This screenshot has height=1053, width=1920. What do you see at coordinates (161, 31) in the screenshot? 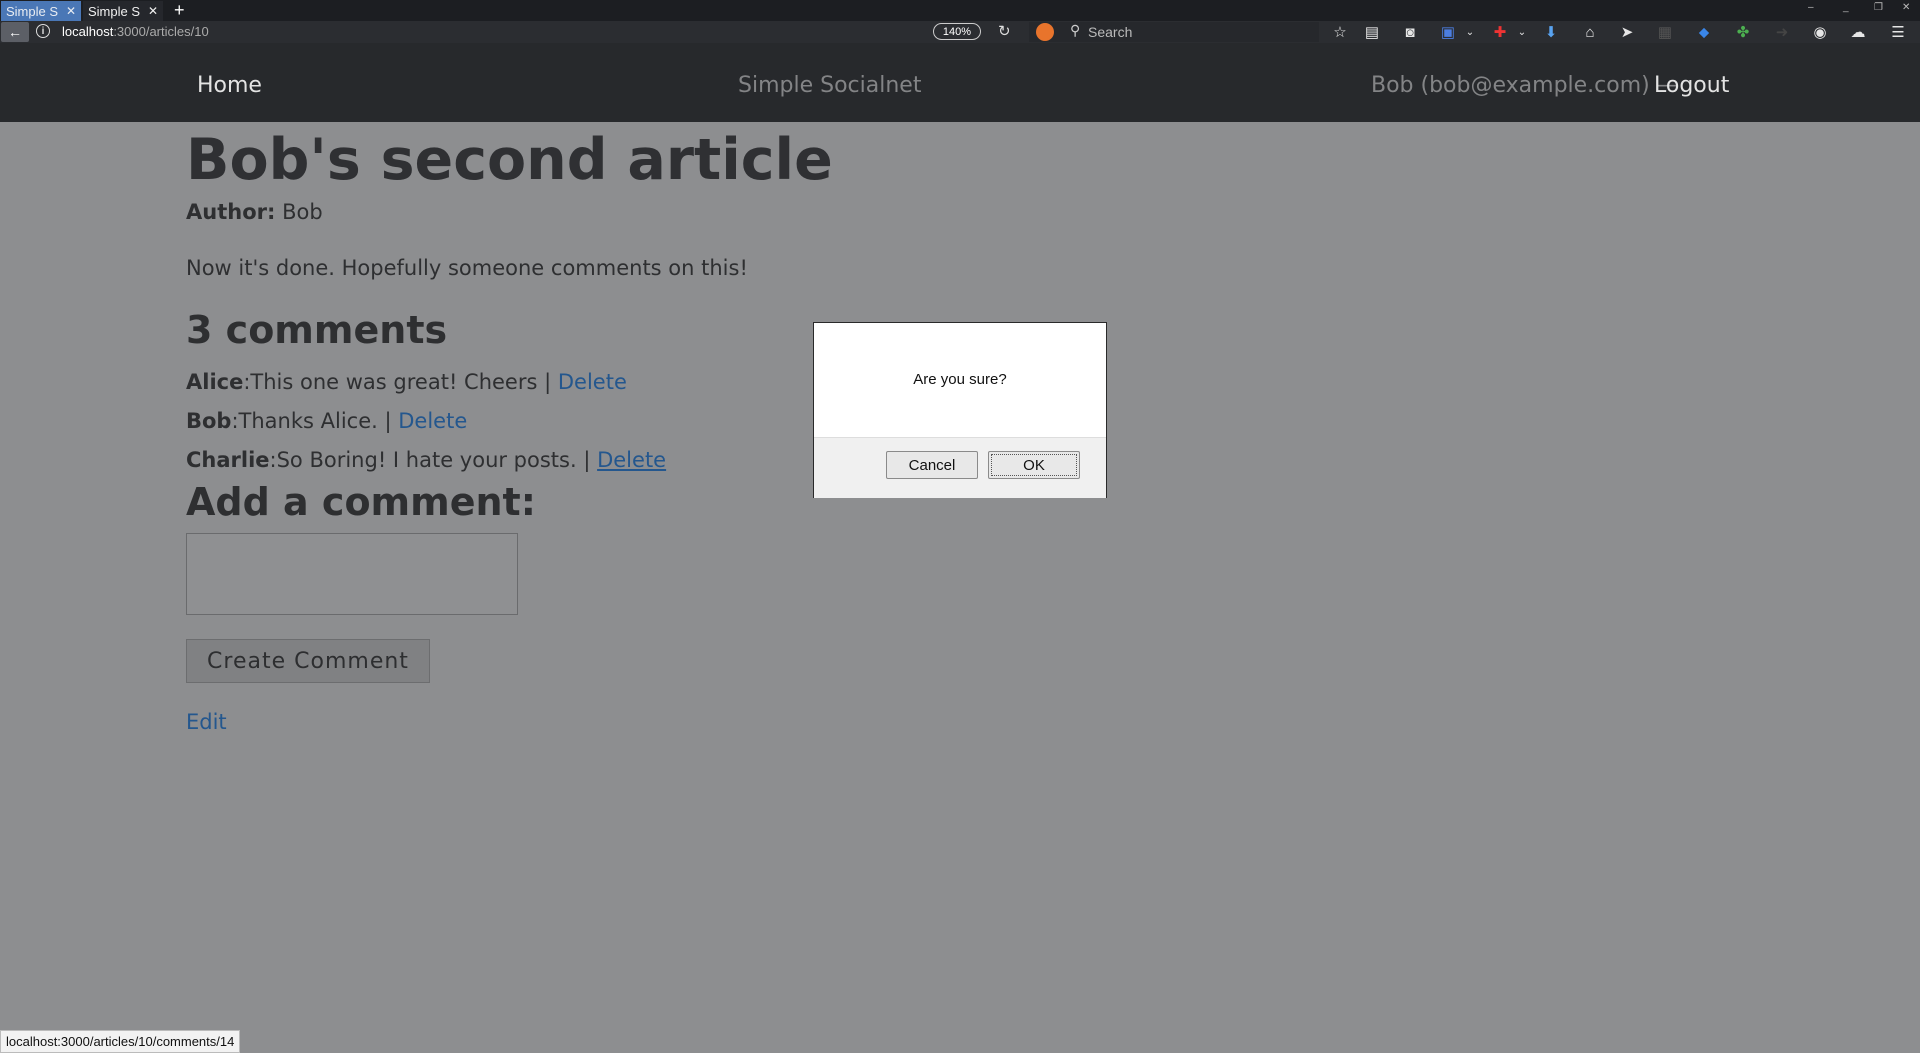
I see `url-path: :3000/articles/10` at bounding box center [161, 31].